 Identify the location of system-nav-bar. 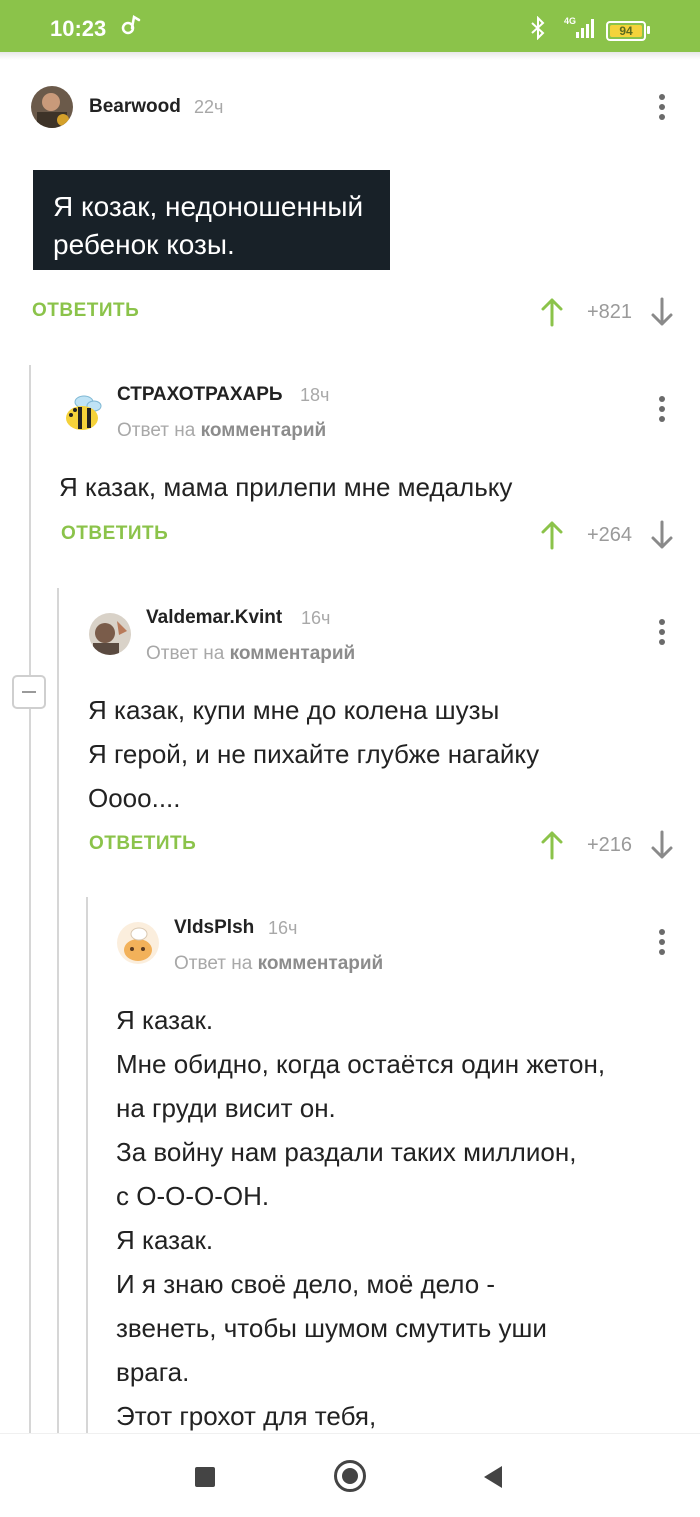
(350, 1475).